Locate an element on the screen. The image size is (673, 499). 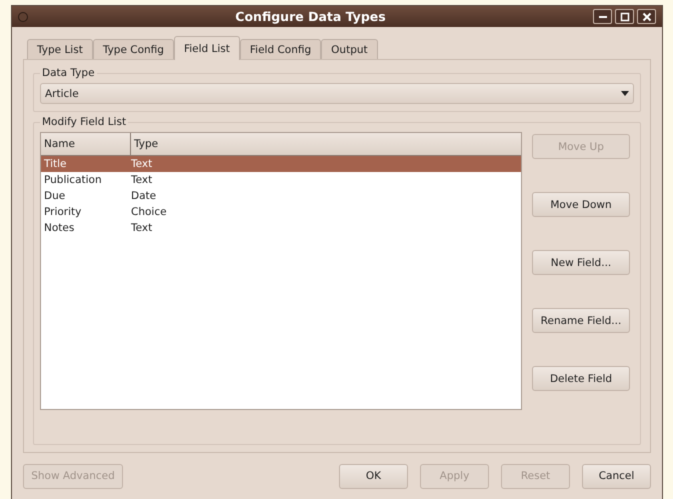
tab: Type List is located at coordinates (60, 49).